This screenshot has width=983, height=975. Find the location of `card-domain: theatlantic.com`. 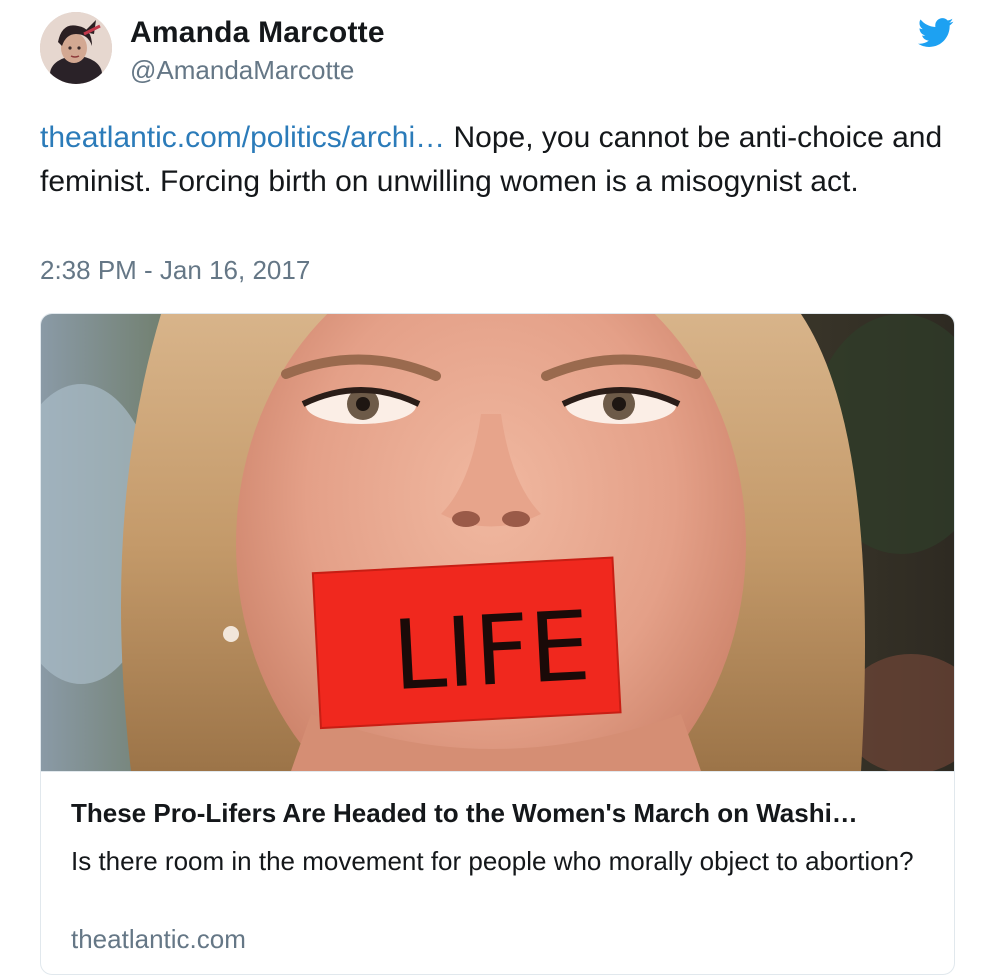

card-domain: theatlantic.com is located at coordinates (158, 939).